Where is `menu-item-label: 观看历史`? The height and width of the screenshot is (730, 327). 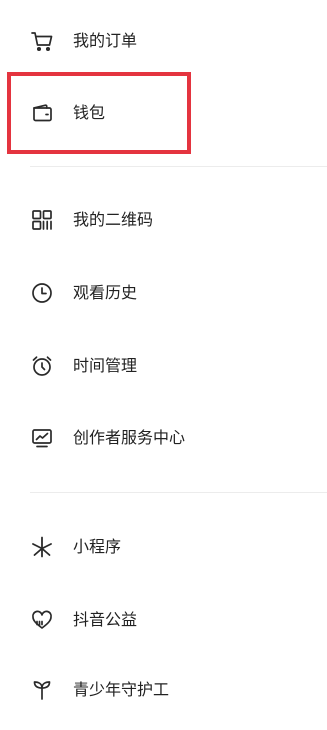 menu-item-label: 观看历史 is located at coordinates (105, 292).